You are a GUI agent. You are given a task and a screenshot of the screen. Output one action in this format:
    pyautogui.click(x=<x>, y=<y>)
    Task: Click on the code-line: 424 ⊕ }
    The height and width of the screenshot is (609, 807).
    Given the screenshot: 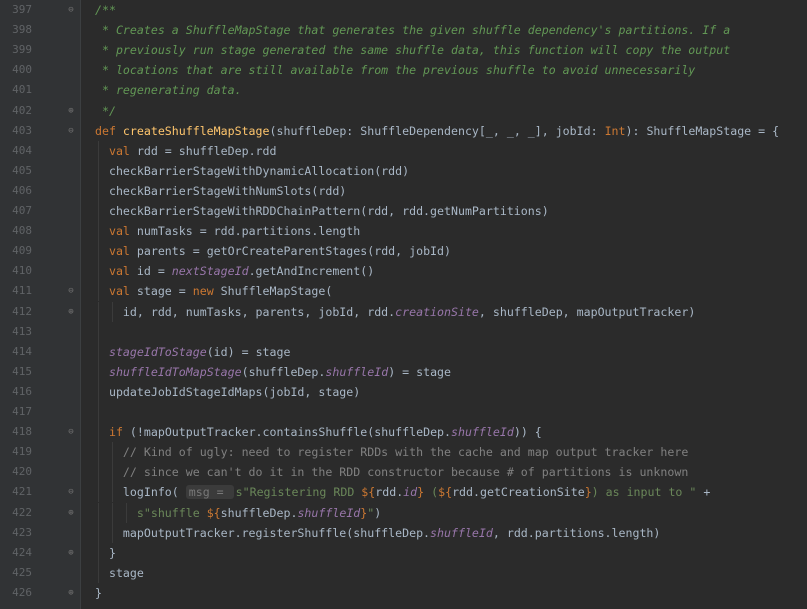 What is the action you would take?
    pyautogui.click(x=403, y=552)
    